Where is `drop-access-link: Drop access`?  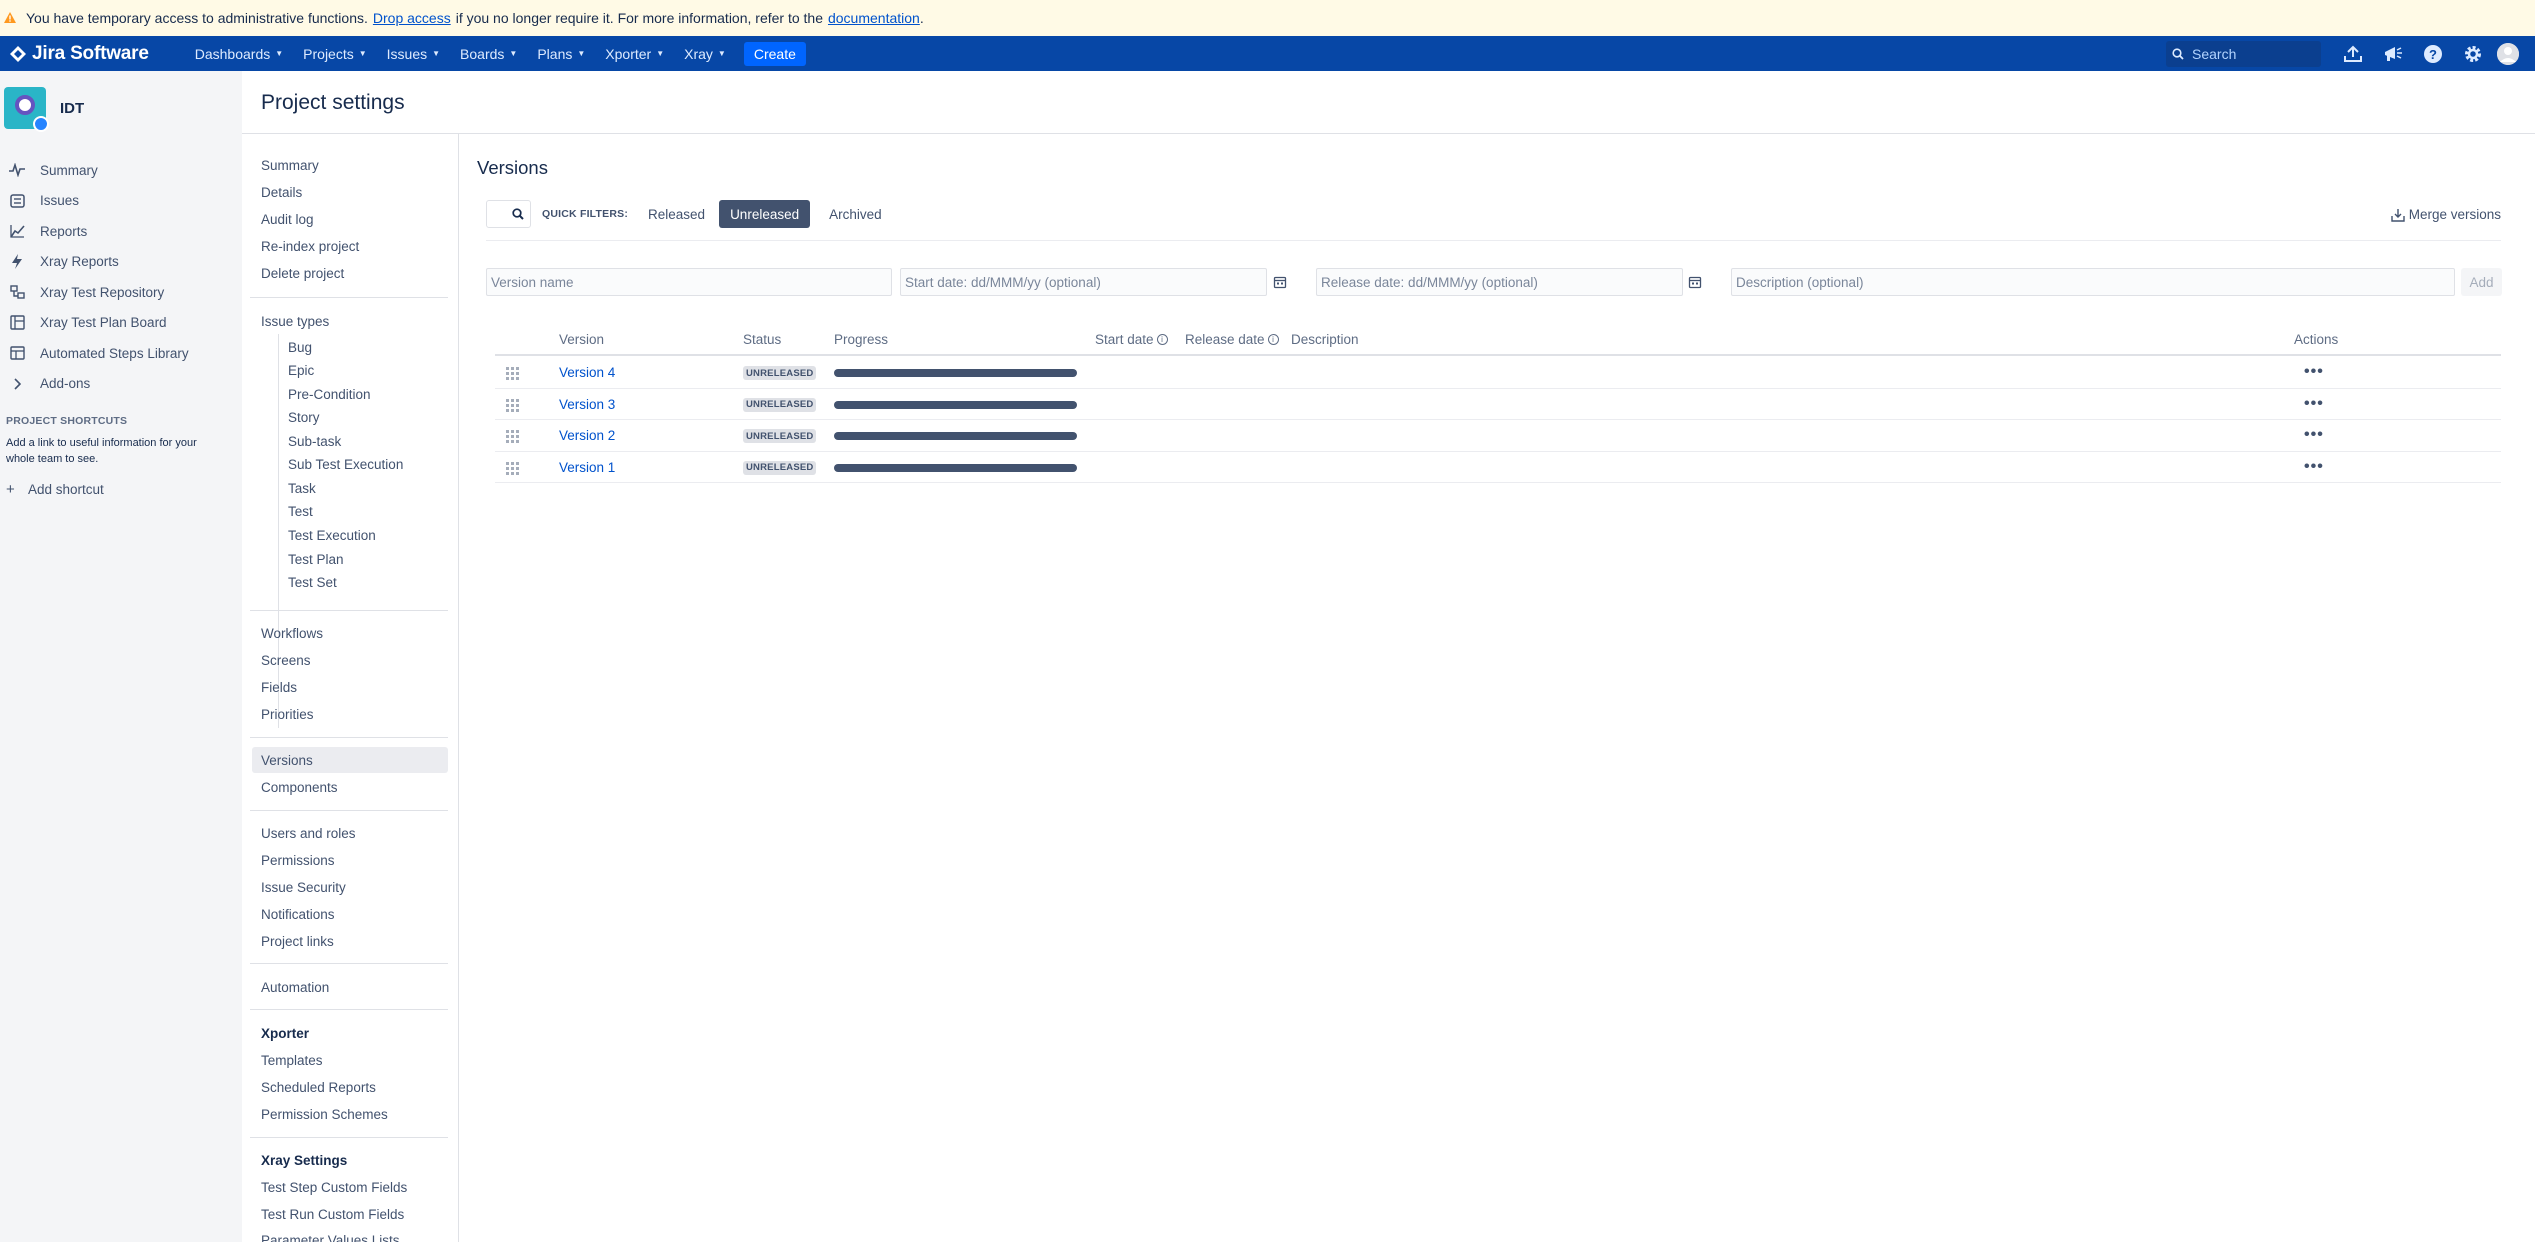 drop-access-link: Drop access is located at coordinates (412, 18).